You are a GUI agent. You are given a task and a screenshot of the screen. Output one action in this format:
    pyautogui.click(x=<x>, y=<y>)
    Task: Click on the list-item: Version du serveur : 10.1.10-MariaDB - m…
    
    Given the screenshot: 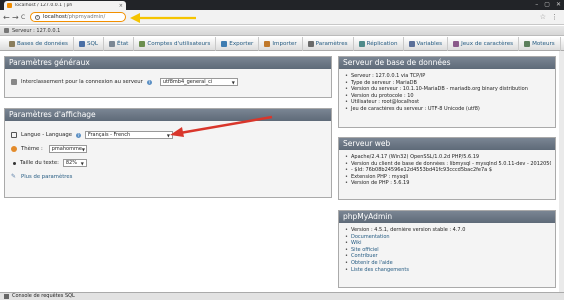 What is the action you would take?
    pyautogui.click(x=447, y=89)
    